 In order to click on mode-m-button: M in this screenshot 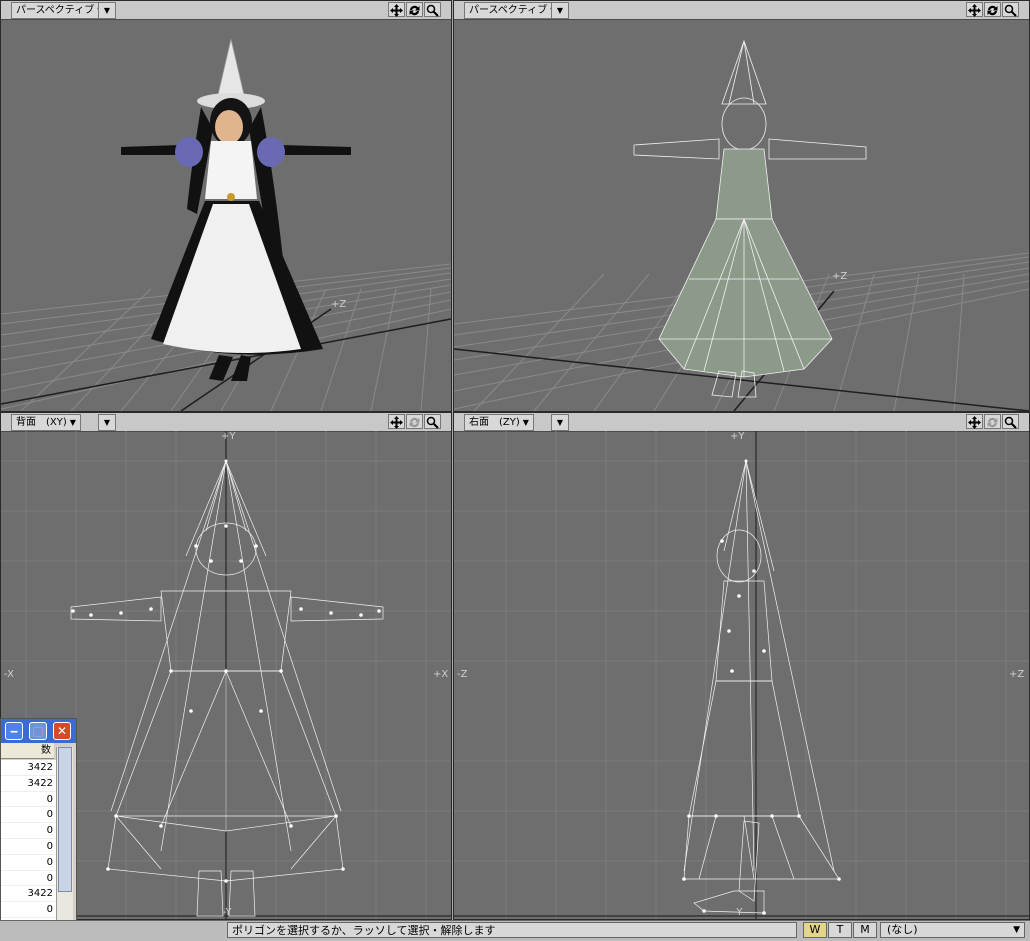, I will do `click(865, 930)`.